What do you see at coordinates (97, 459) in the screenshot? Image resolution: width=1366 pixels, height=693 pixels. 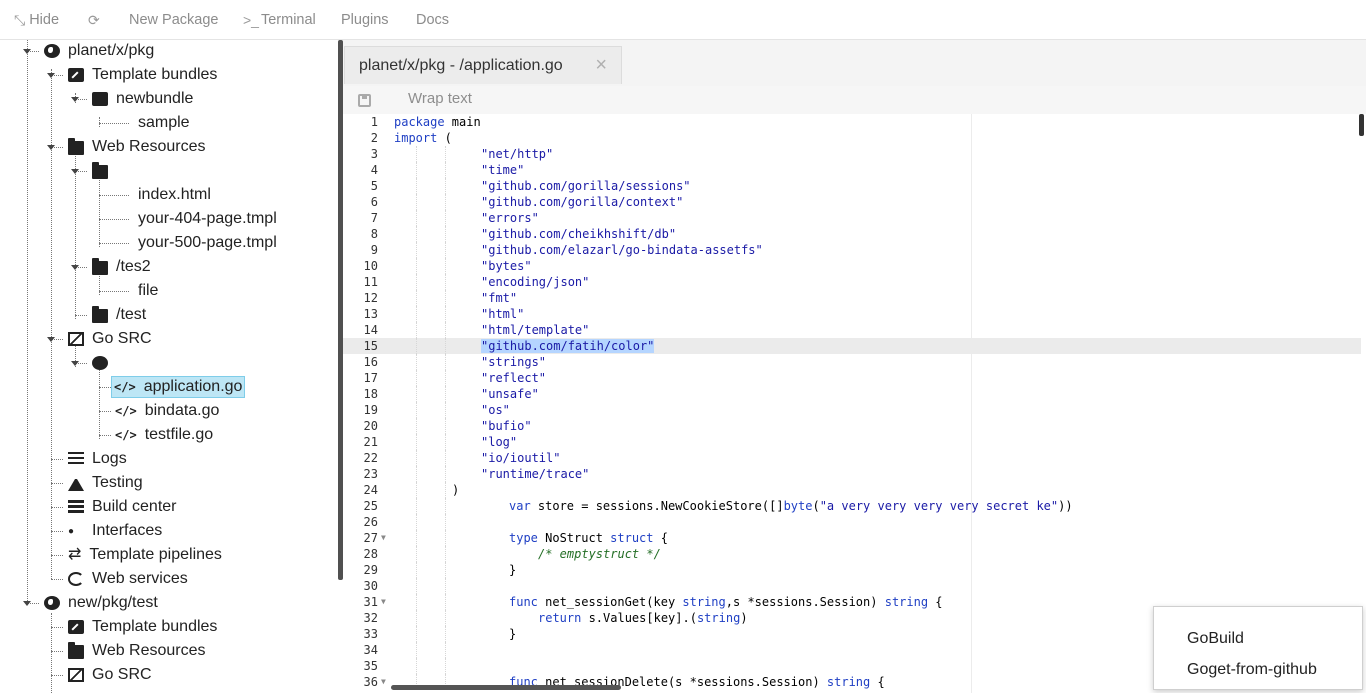 I see `tree-node-logs: Logs` at bounding box center [97, 459].